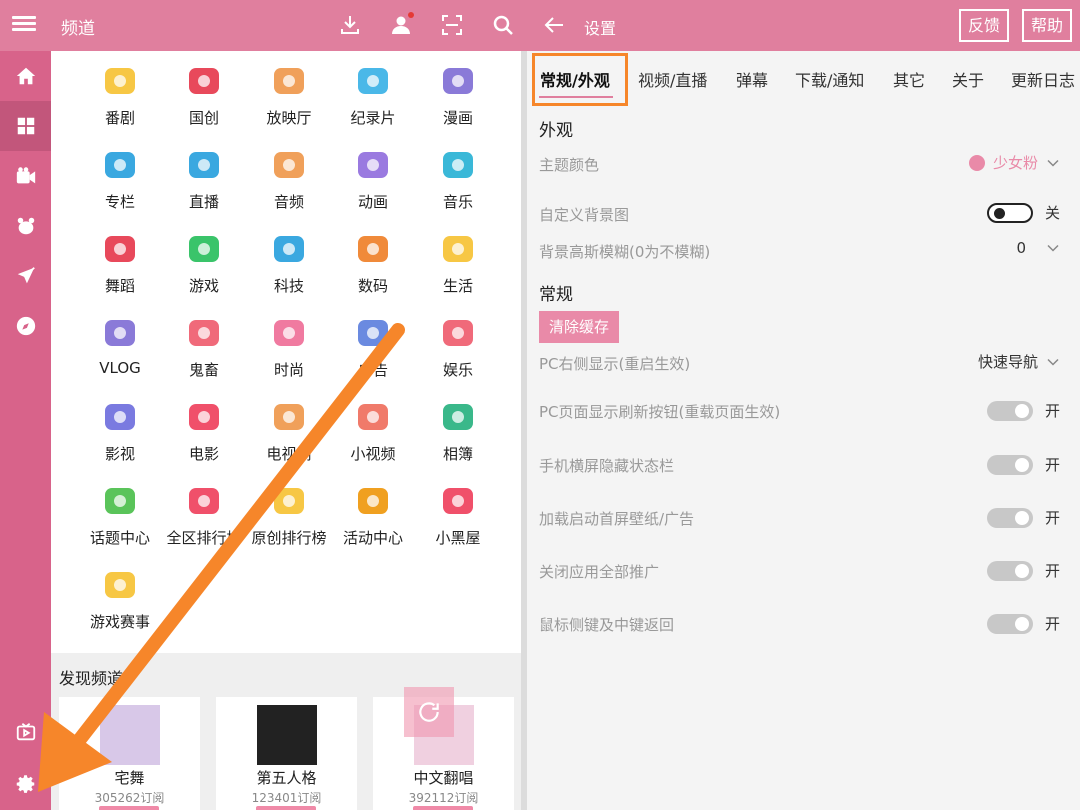  What do you see at coordinates (554, 25) in the screenshot?
I see `back-arrow-icon` at bounding box center [554, 25].